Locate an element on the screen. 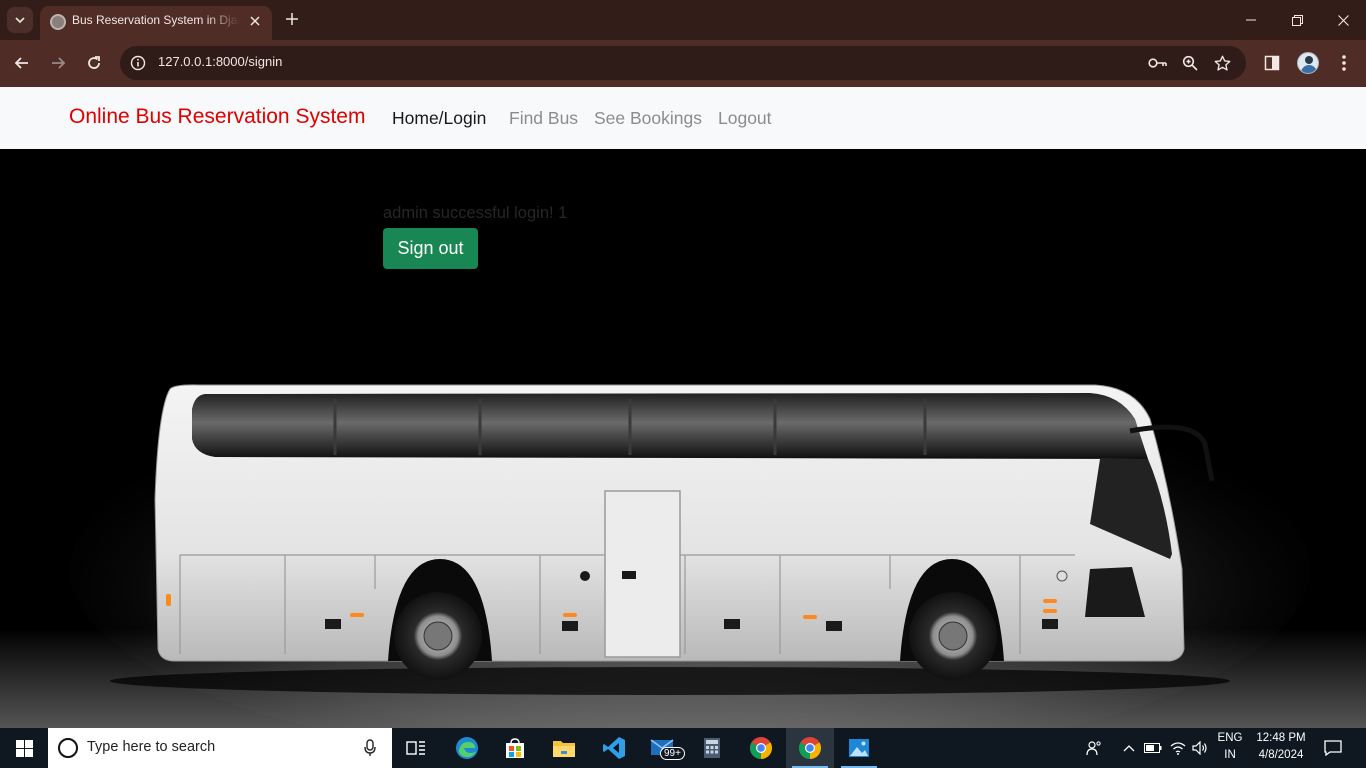  clock-date: 4/8/2024 is located at coordinates (1281, 755).